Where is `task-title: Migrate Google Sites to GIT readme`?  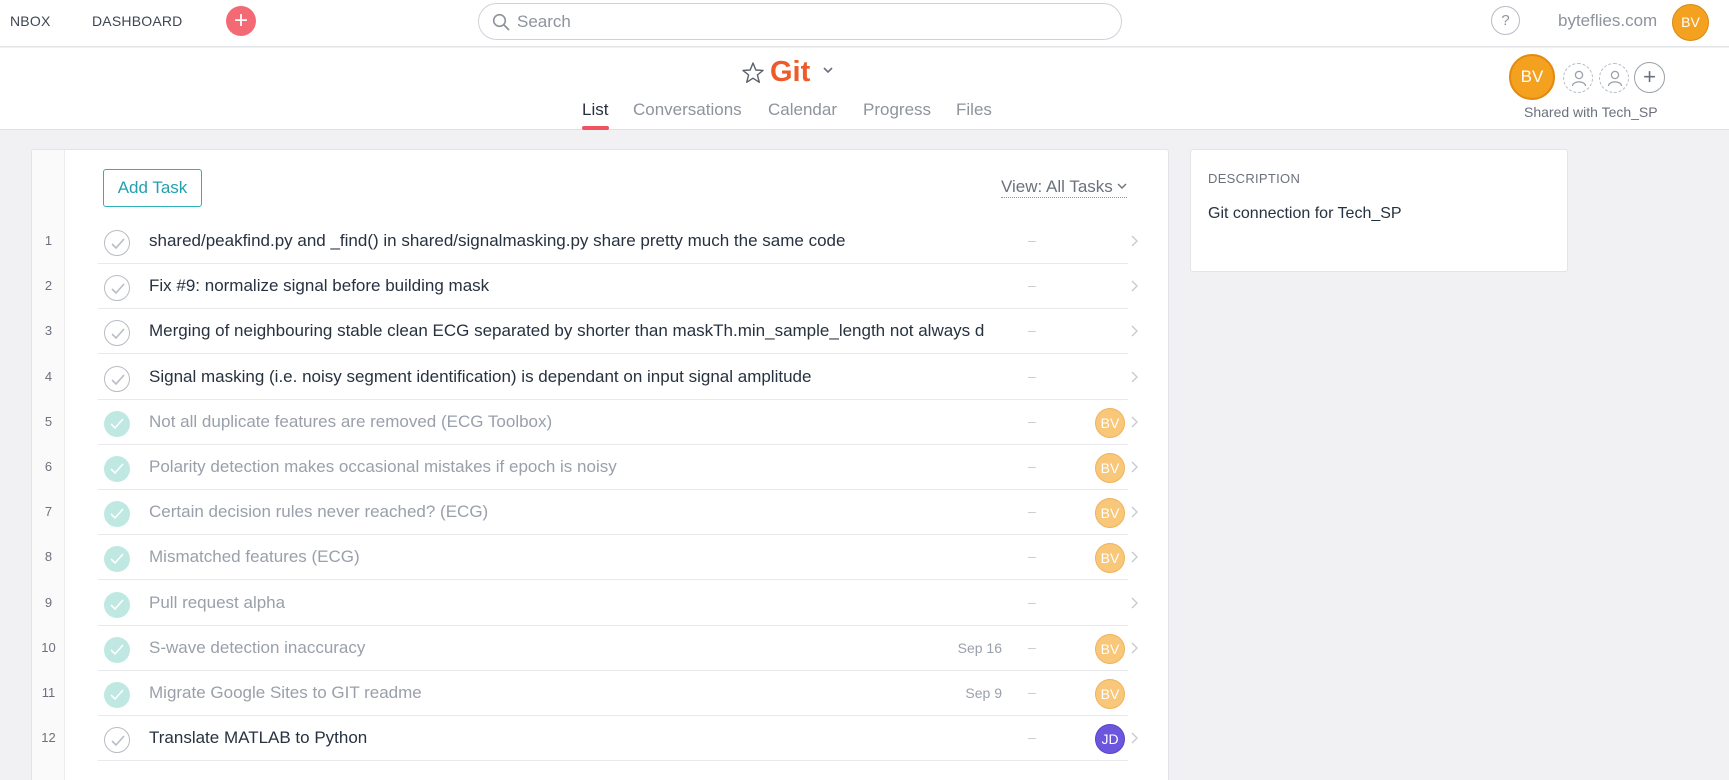
task-title: Migrate Google Sites to GIT readme is located at coordinates (596, 693).